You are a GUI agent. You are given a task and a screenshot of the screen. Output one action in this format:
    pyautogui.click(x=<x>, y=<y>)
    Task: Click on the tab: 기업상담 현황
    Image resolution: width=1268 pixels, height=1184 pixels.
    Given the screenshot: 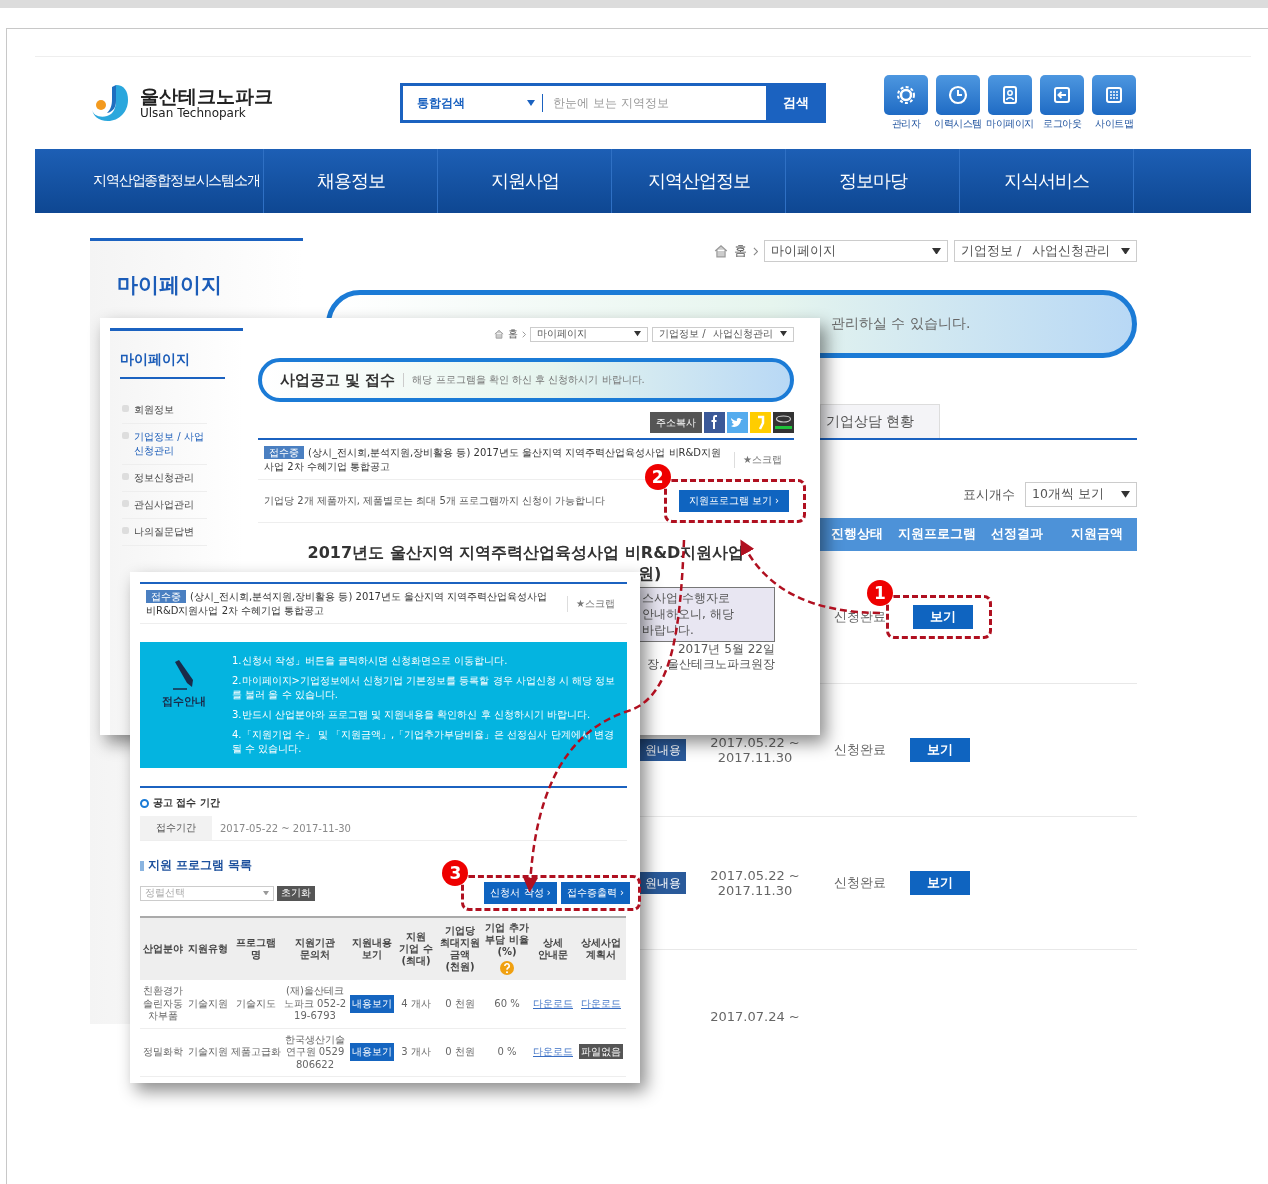 What is the action you would take?
    pyautogui.click(x=880, y=421)
    